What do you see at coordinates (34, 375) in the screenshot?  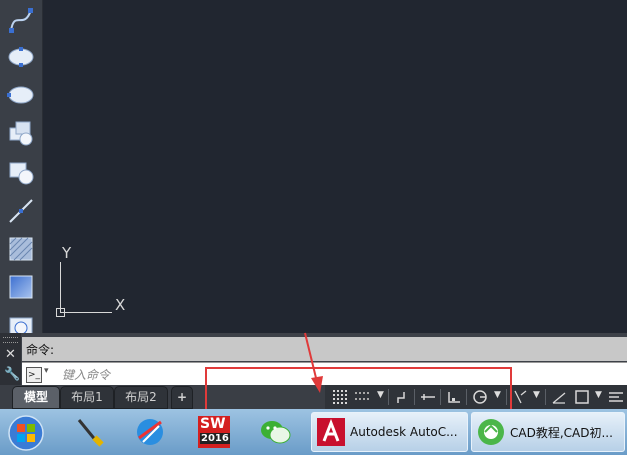 I see `terminal-icon: >_` at bounding box center [34, 375].